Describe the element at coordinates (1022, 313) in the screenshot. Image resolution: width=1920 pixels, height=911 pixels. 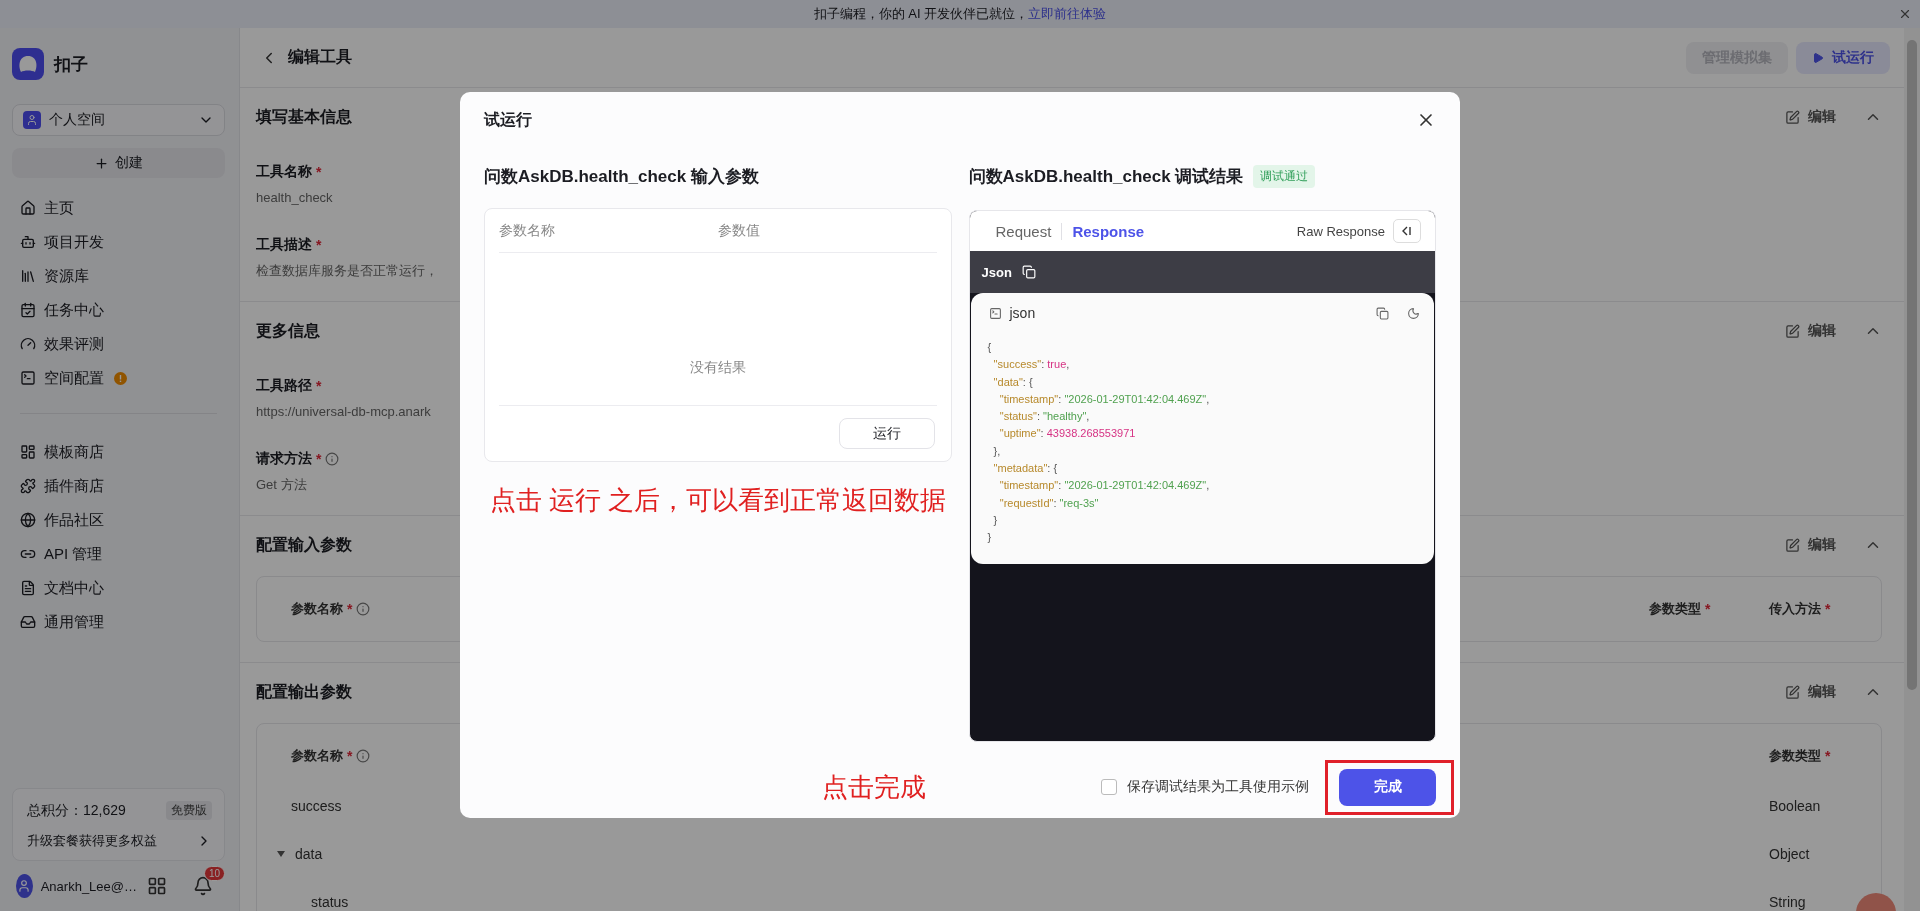
I see `code-language: json` at that location.